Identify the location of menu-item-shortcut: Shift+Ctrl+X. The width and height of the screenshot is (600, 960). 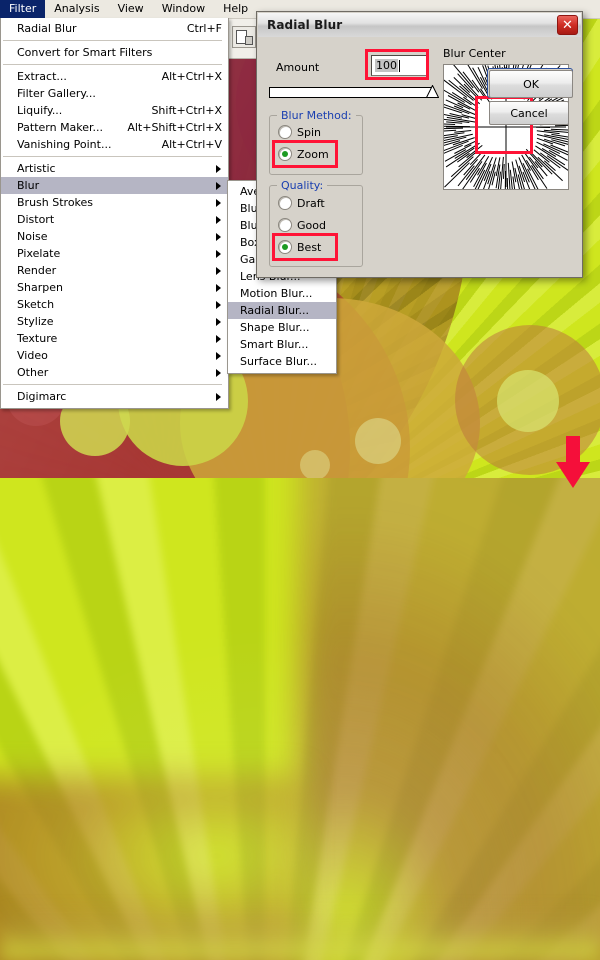
(186, 110).